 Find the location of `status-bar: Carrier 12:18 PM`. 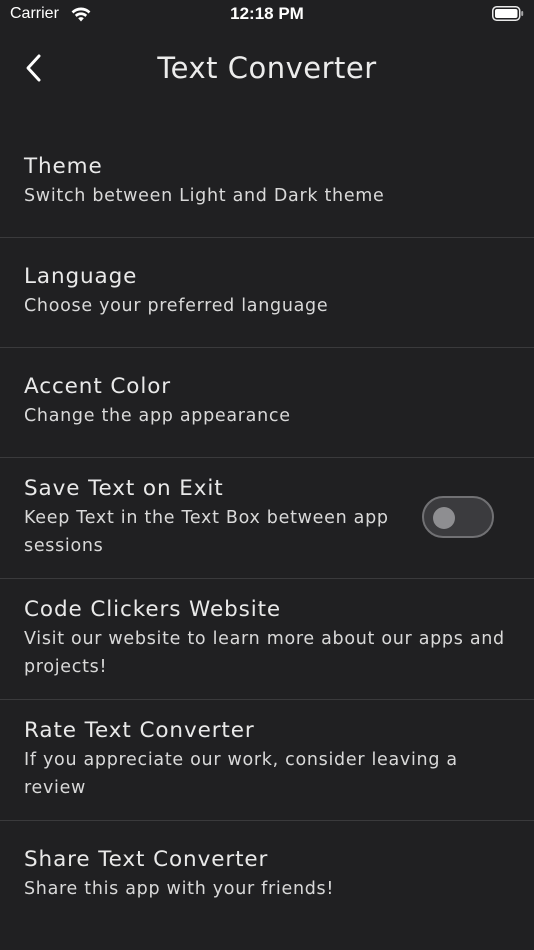

status-bar: Carrier 12:18 PM is located at coordinates (267, 15).